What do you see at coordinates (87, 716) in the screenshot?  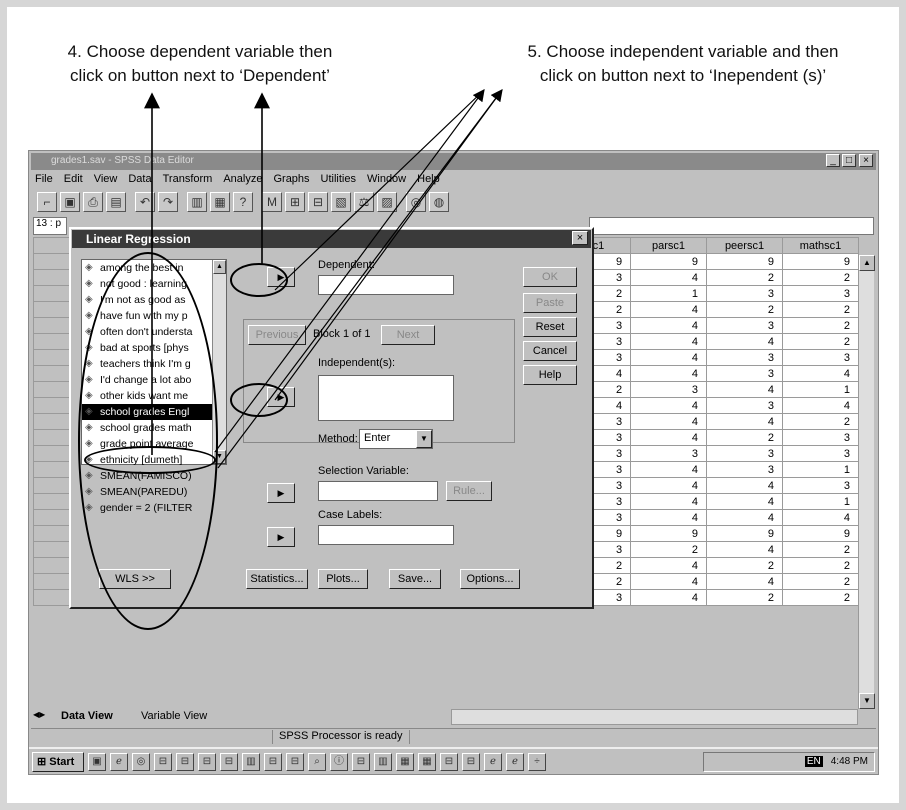 I see `tab-data-view: Data View` at bounding box center [87, 716].